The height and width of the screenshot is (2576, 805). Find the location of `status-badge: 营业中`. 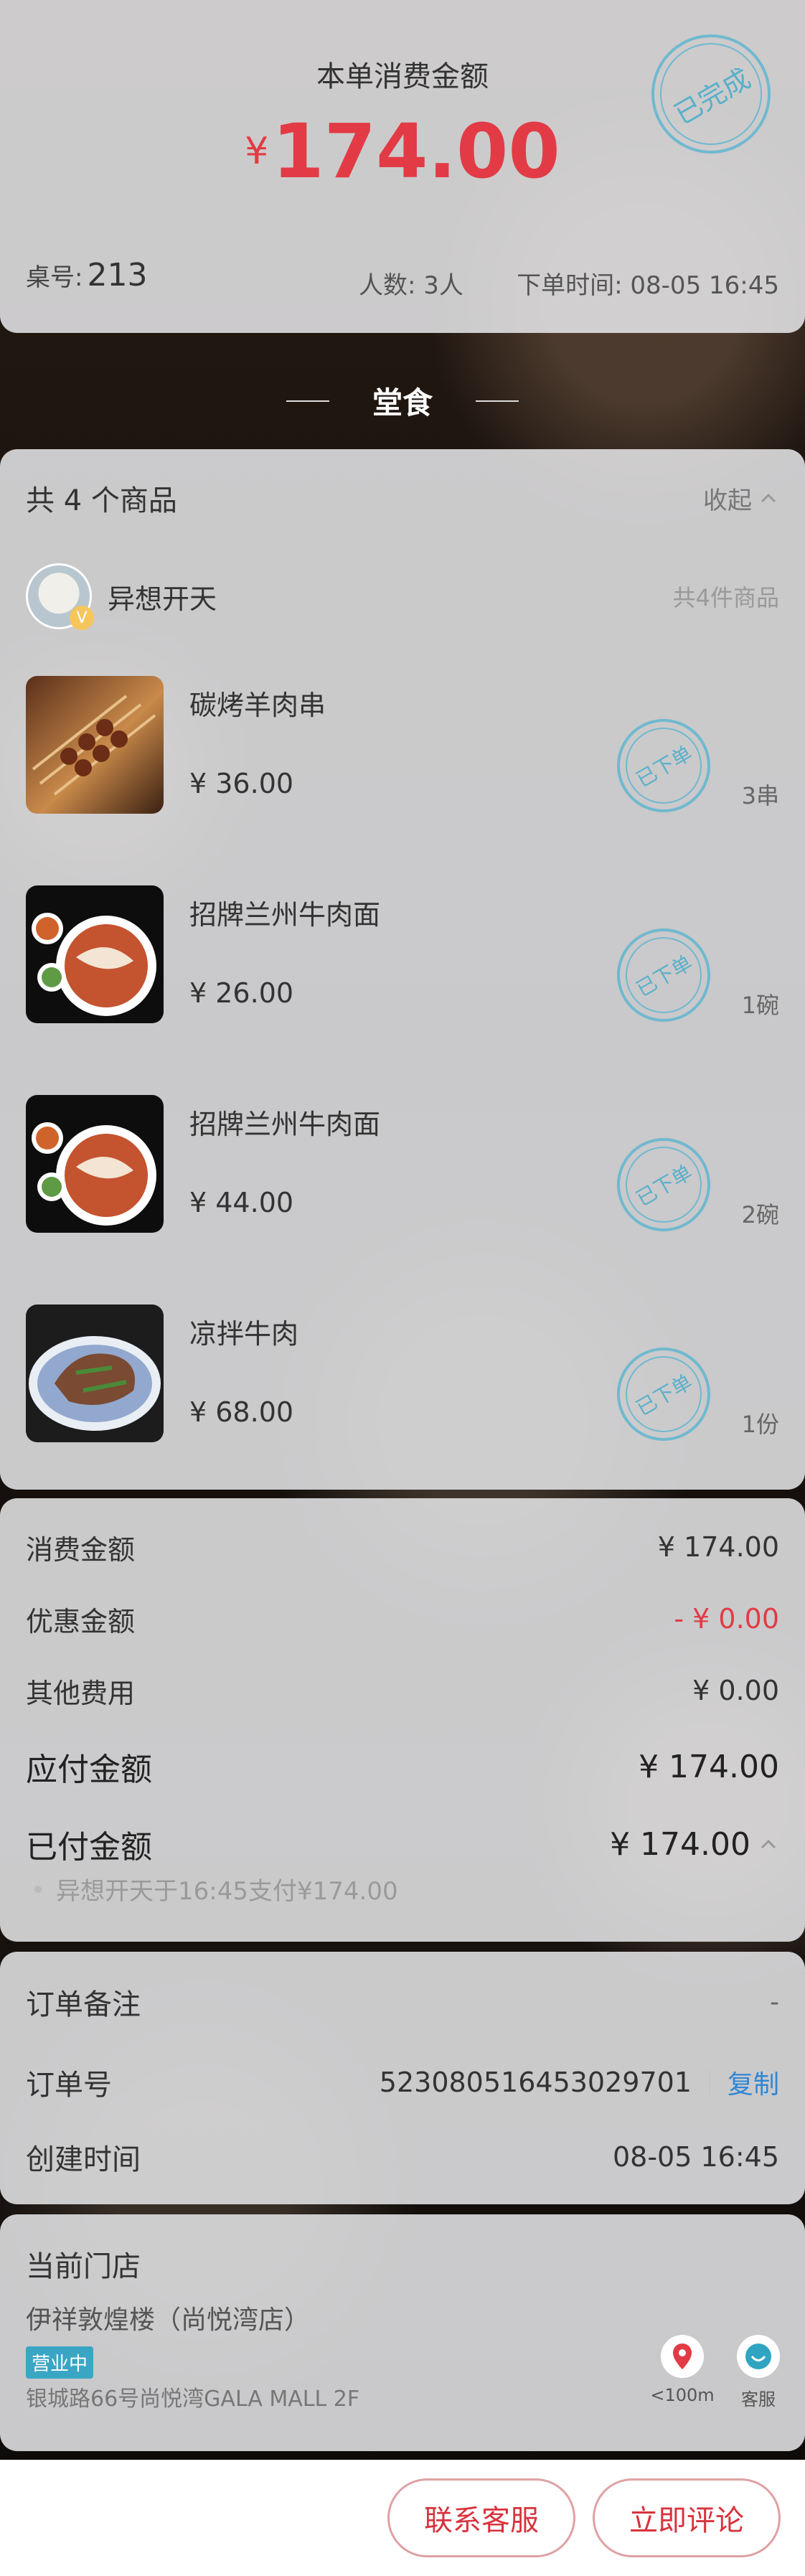

status-badge: 营业中 is located at coordinates (60, 2362).